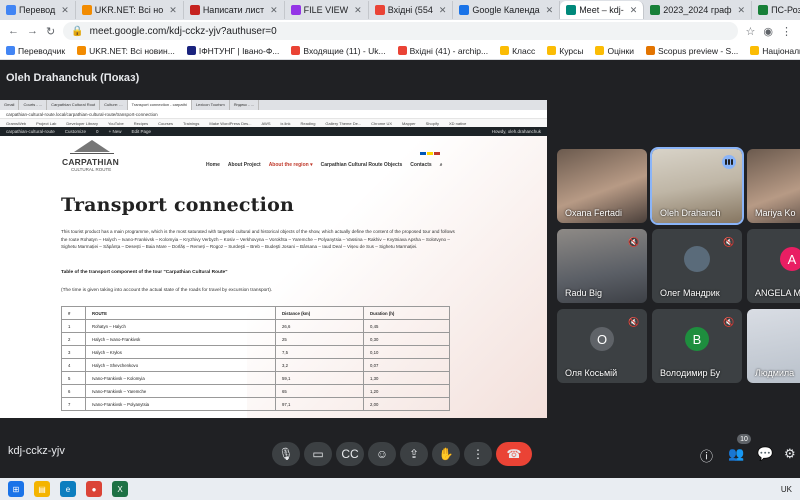  What do you see at coordinates (73, 365) in the screenshot?
I see `table-cell: 4` at bounding box center [73, 365].